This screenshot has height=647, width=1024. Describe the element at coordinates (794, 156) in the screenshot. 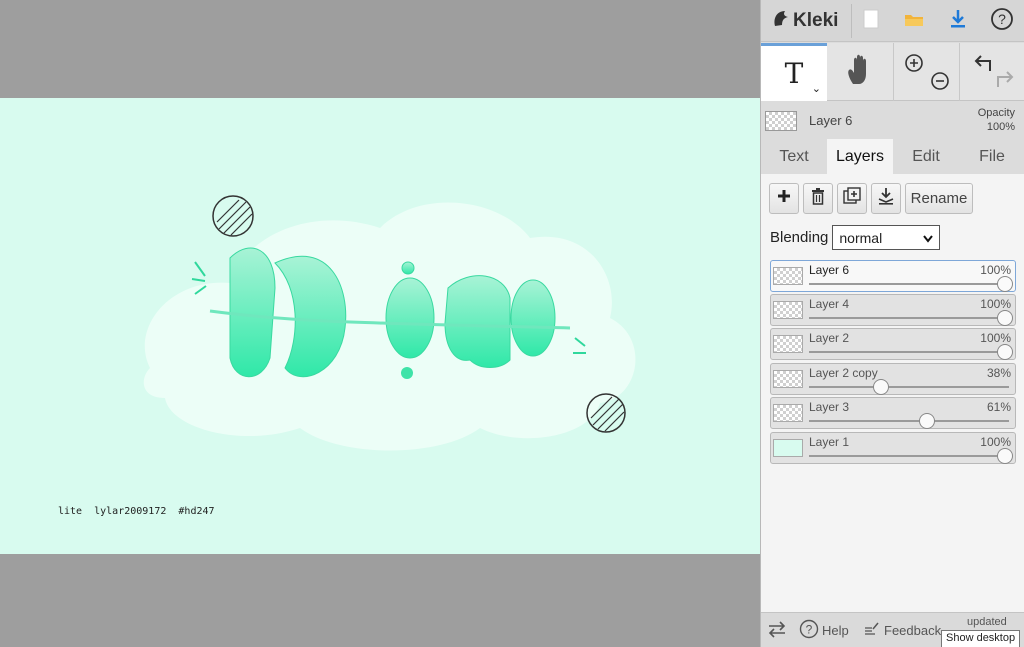

I see `tab-text: Text` at that location.